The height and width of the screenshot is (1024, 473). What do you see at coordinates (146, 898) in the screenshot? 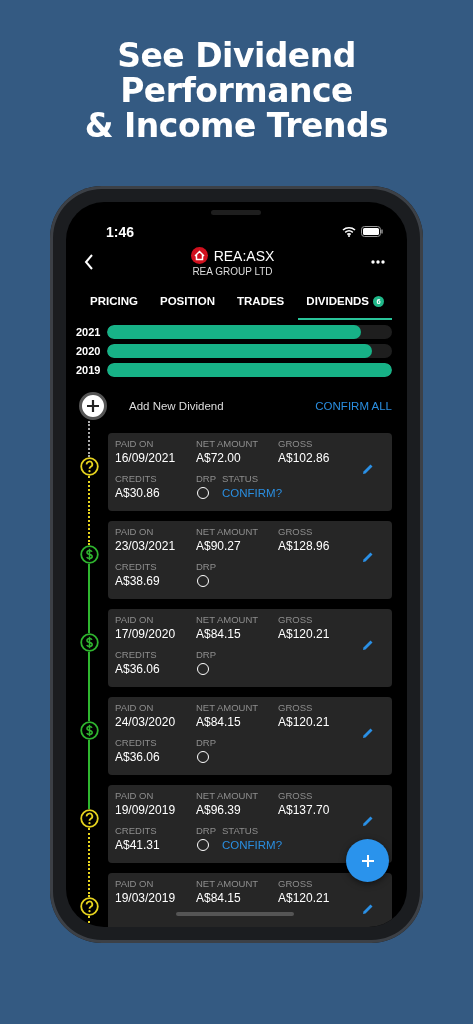
I see `field-value: 19/03/2019` at bounding box center [146, 898].